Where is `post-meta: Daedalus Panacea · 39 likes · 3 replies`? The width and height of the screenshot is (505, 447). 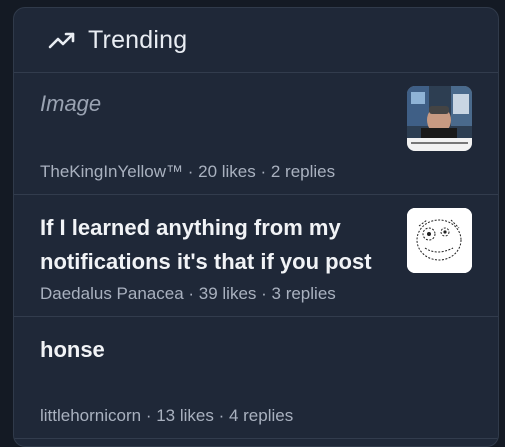
post-meta: Daedalus Panacea · 39 likes · 3 replies is located at coordinates (188, 293).